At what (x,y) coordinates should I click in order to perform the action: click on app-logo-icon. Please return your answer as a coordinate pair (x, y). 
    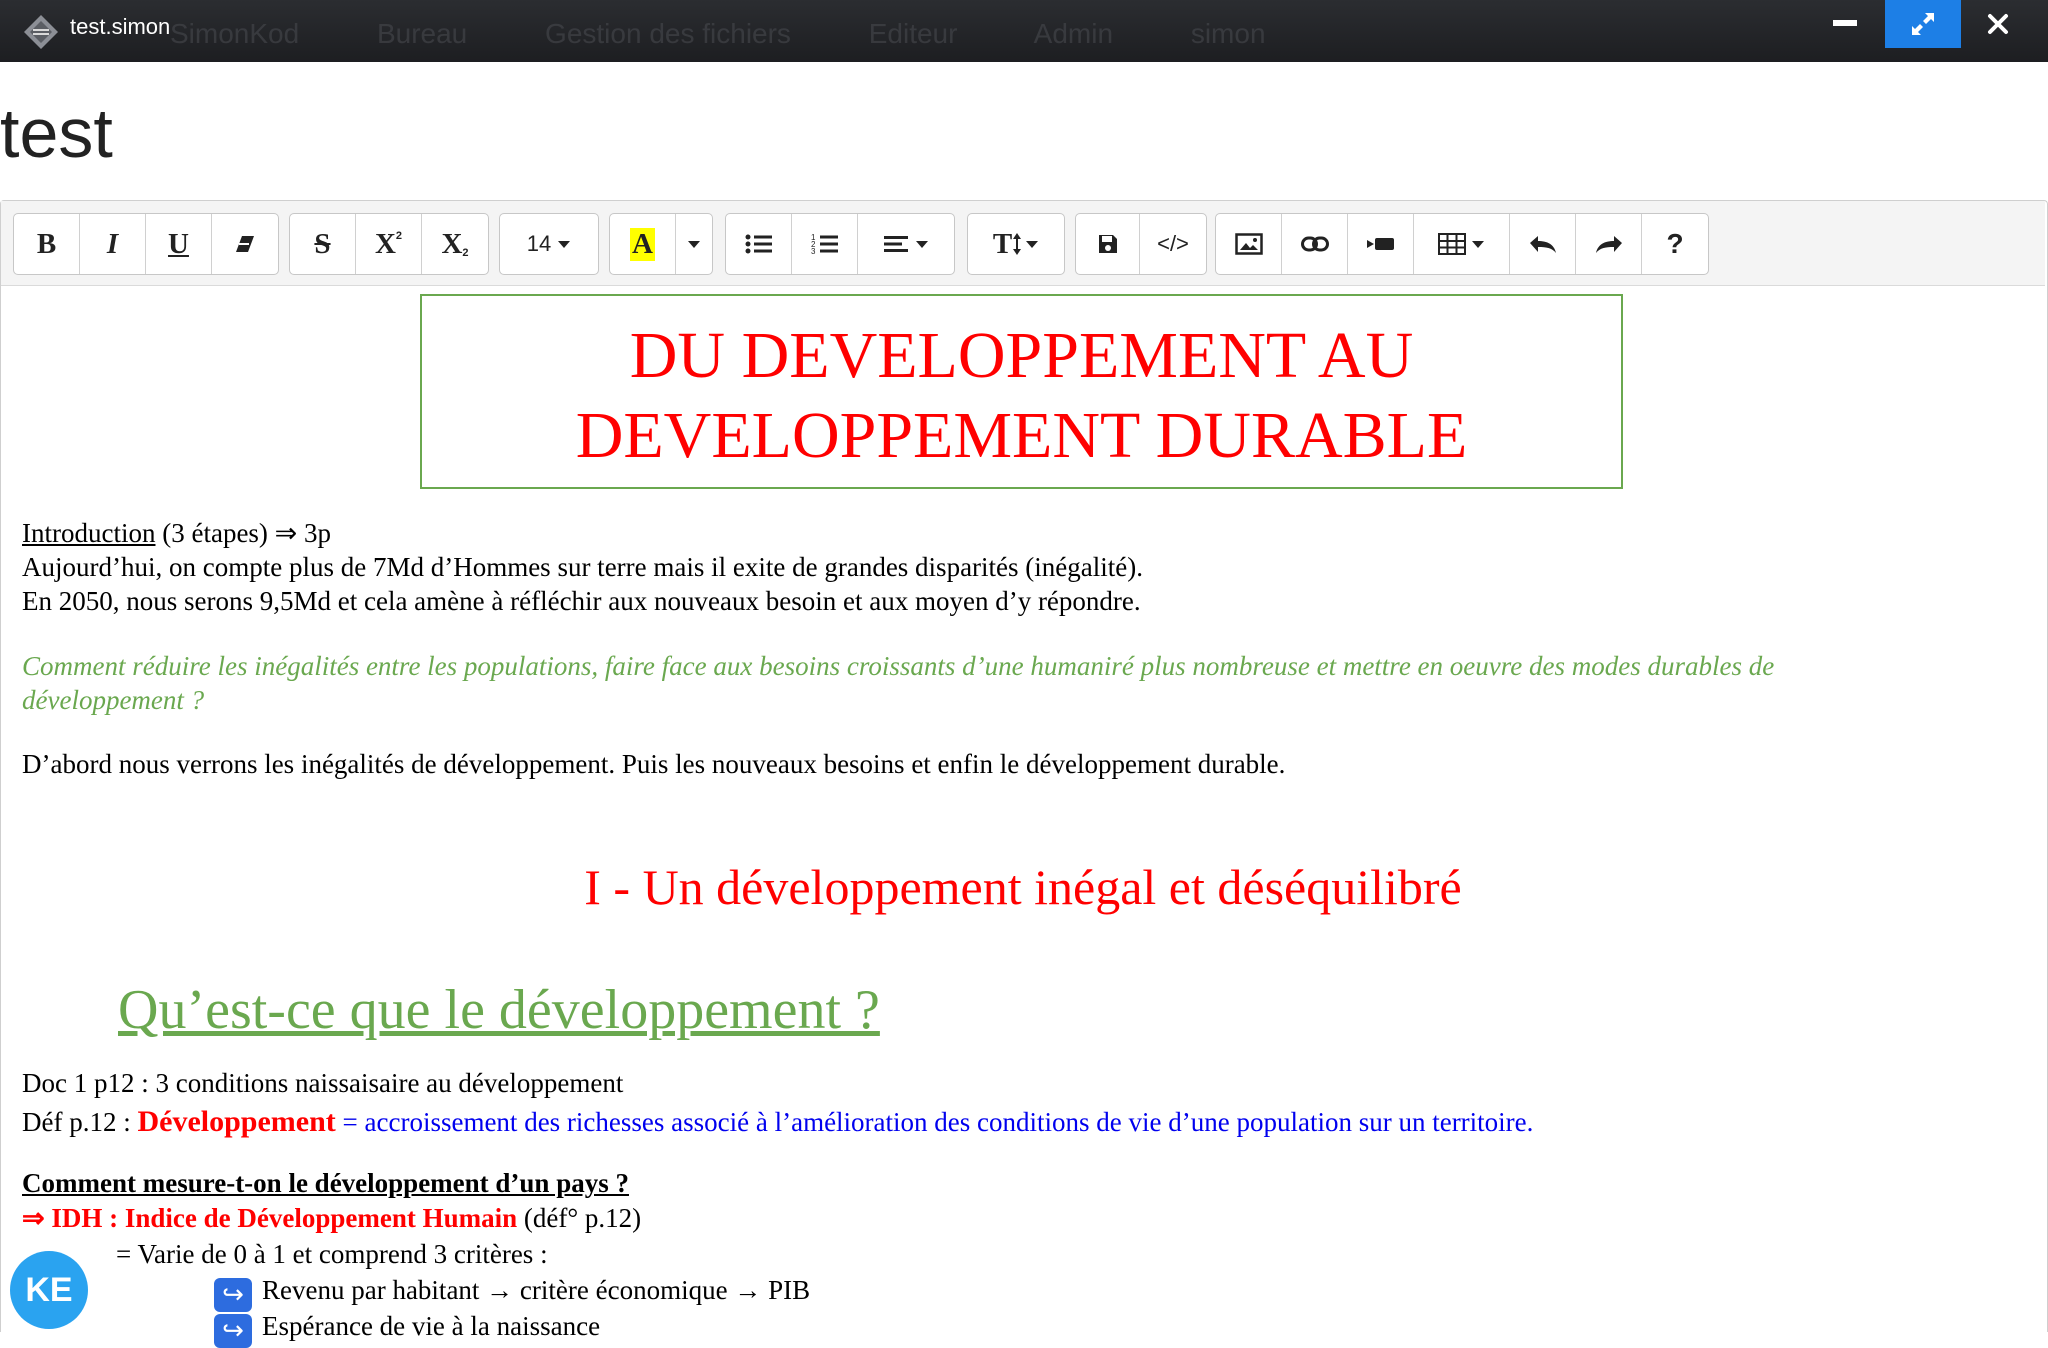
    Looking at the image, I should click on (41, 32).